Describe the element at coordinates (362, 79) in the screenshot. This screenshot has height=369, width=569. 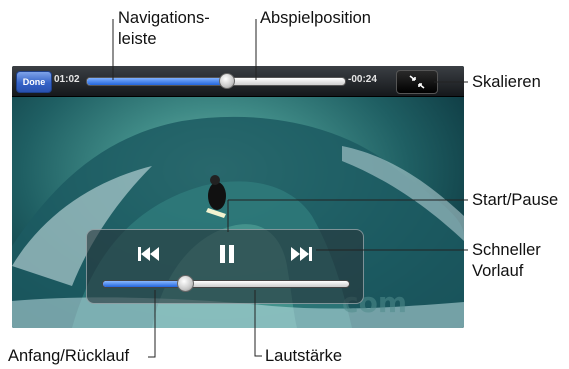
I see `remaining-time: -00:24` at that location.